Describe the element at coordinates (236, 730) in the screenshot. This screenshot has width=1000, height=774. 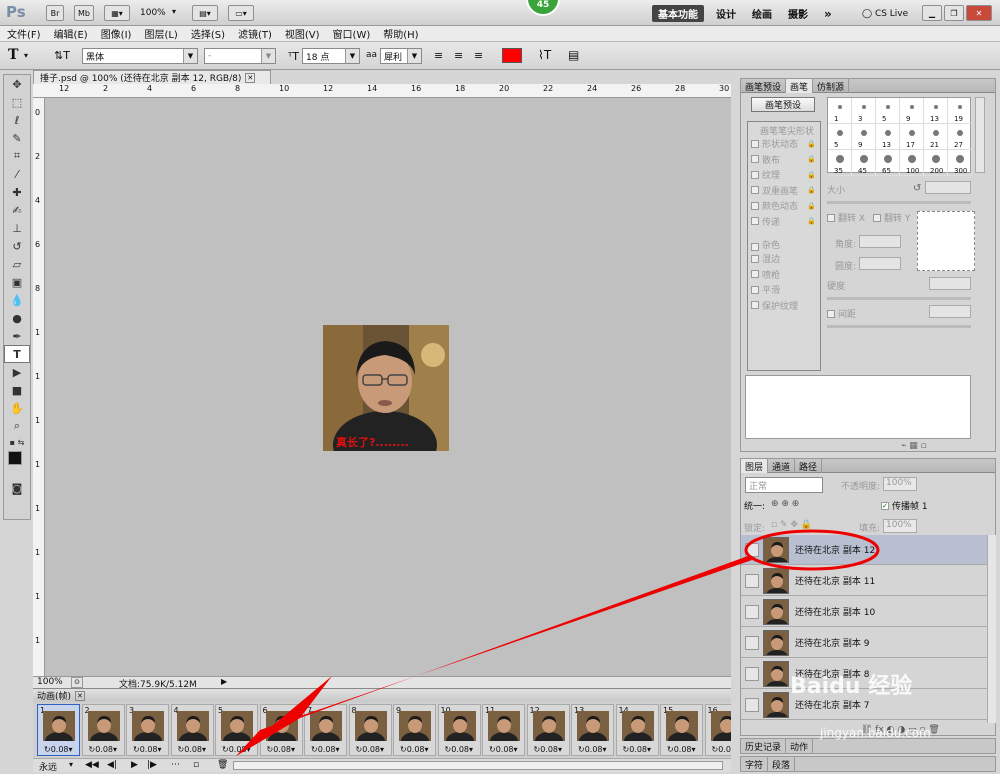
I see `animation-frame: 5↻0.08▾` at that location.